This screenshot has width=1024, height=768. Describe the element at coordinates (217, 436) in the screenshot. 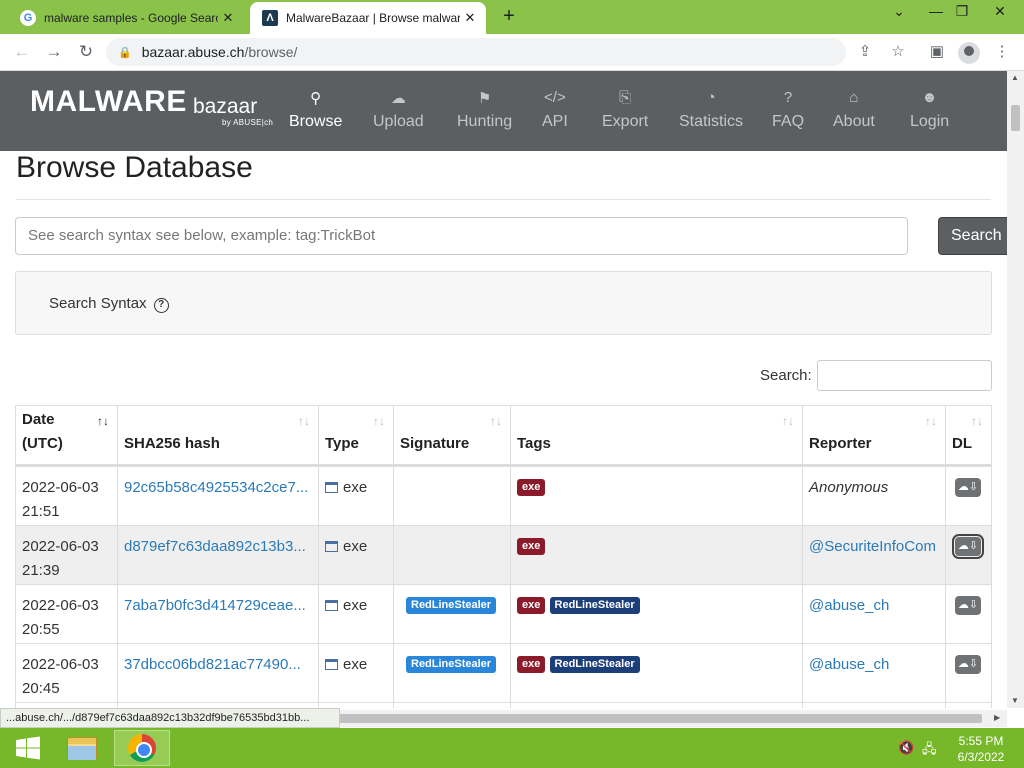

I see `column-header-sha256: SHA256 hash ↑↓` at that location.